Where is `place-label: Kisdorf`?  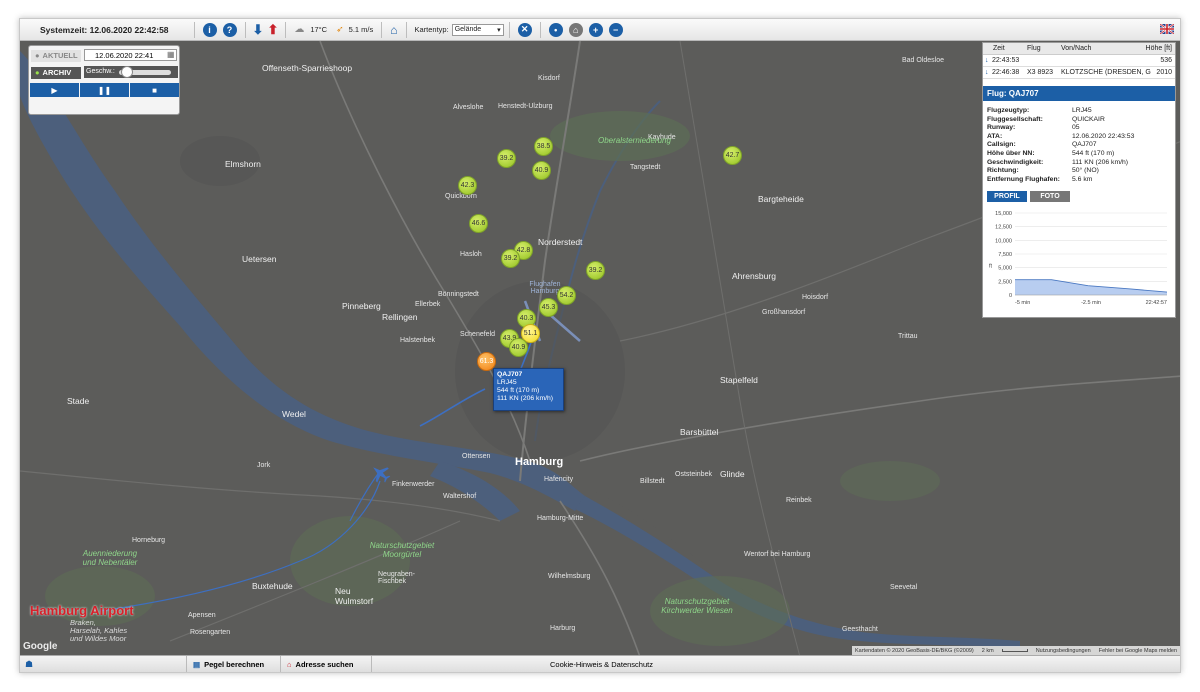 place-label: Kisdorf is located at coordinates (549, 78).